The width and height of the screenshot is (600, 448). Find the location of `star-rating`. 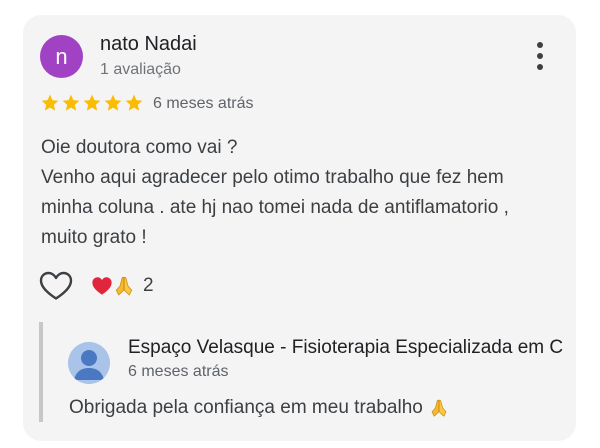

star-rating is located at coordinates (92, 104).